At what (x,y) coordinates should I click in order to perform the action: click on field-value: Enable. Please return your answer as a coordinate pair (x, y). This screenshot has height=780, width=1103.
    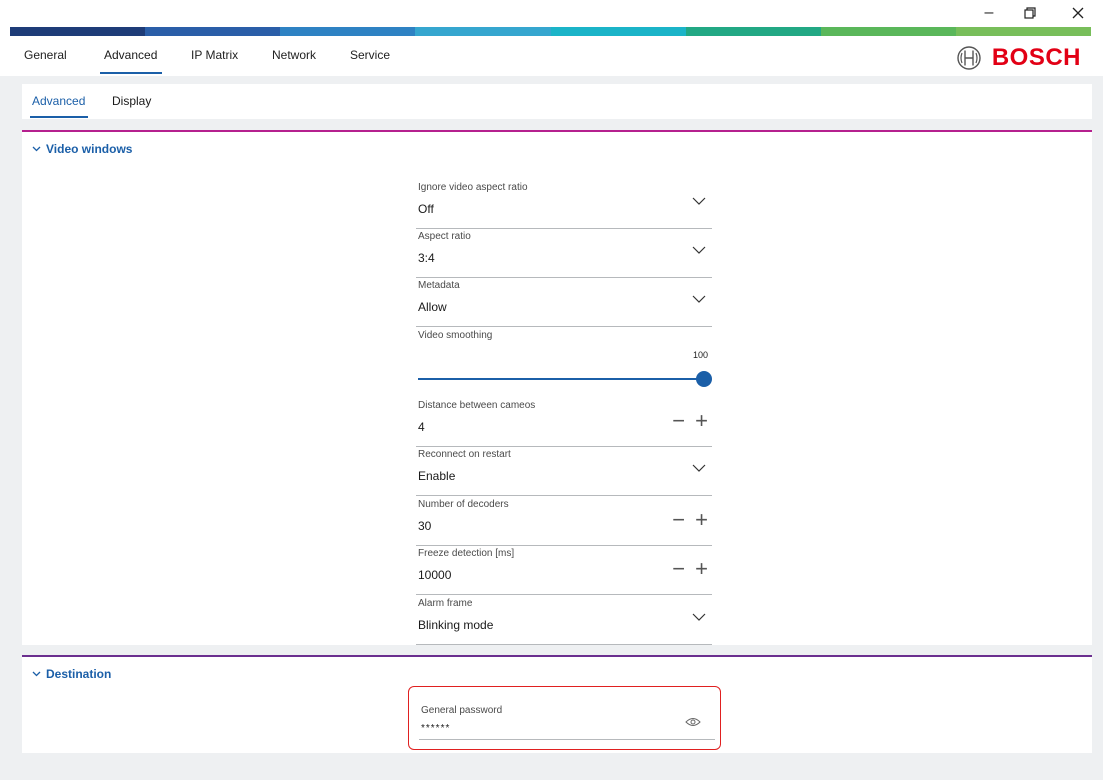
    Looking at the image, I should click on (437, 476).